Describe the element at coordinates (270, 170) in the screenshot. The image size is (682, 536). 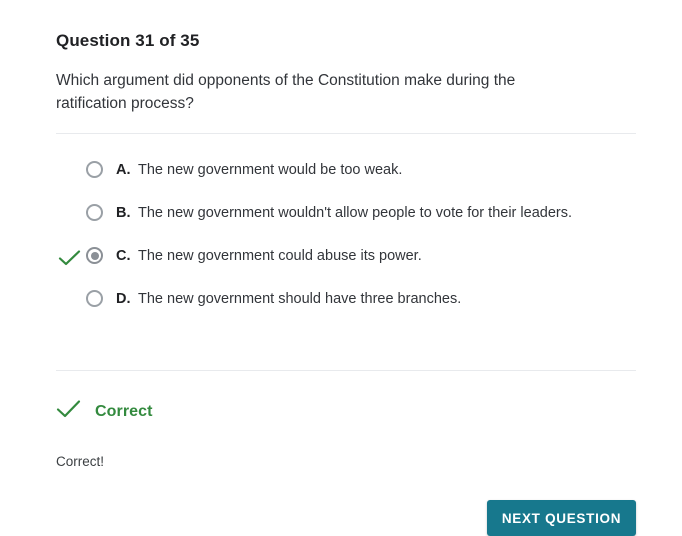
I see `option-text-a: The new government would be too weak.` at that location.